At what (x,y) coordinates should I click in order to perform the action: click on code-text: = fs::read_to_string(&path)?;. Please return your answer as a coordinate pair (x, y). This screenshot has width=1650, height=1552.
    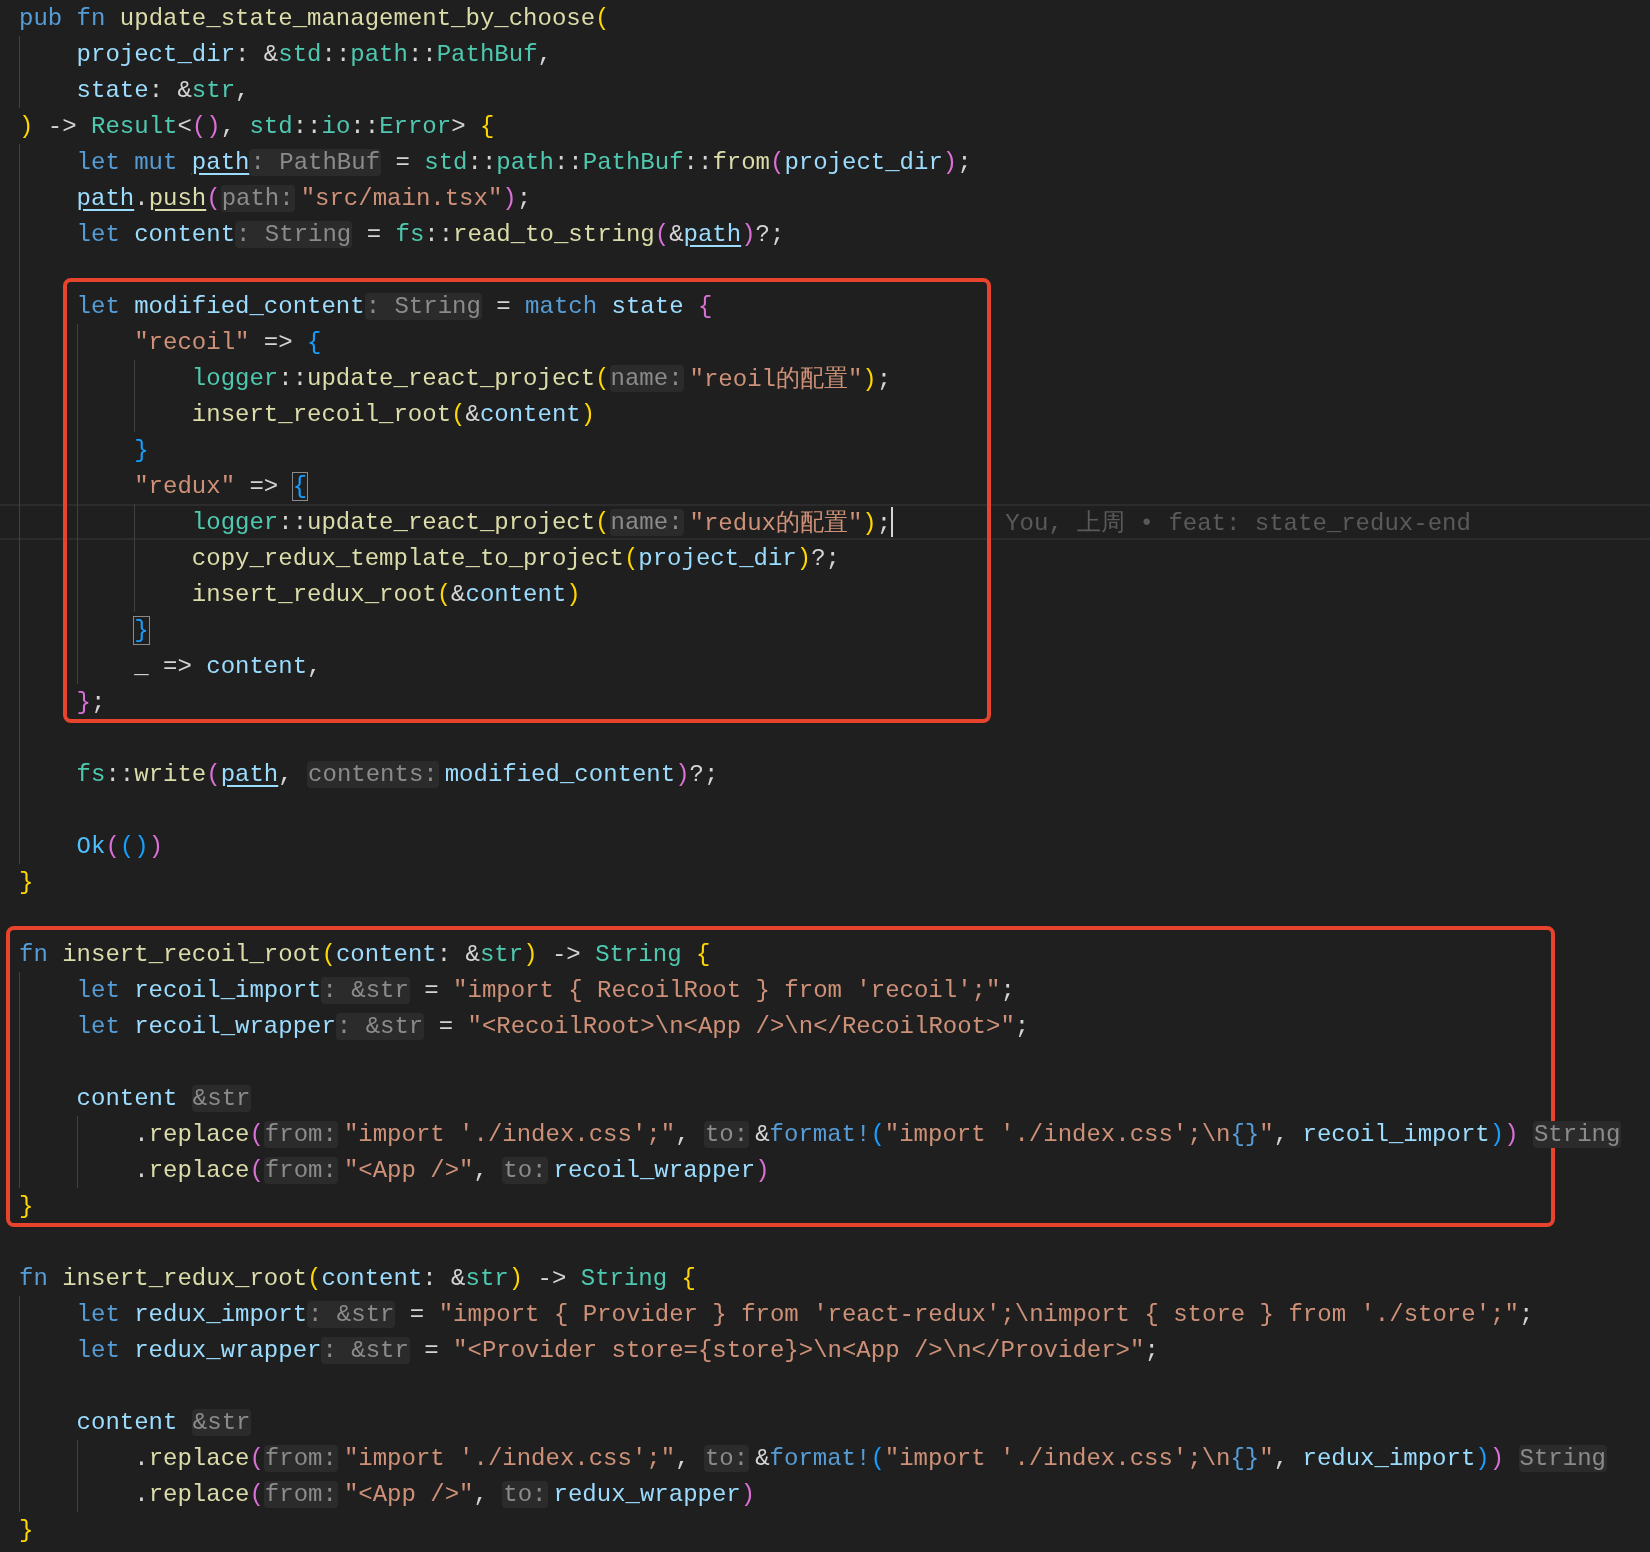
    Looking at the image, I should click on (575, 234).